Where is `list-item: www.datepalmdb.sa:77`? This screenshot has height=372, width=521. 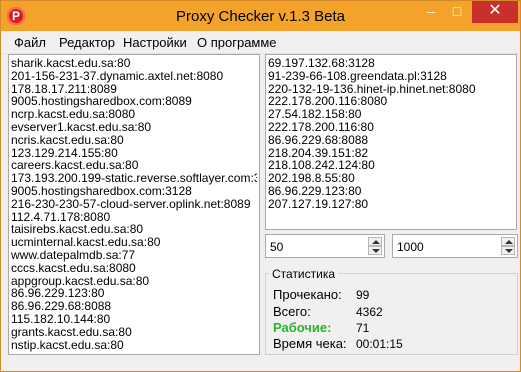 list-item: www.datepalmdb.sa:77 is located at coordinates (73, 254).